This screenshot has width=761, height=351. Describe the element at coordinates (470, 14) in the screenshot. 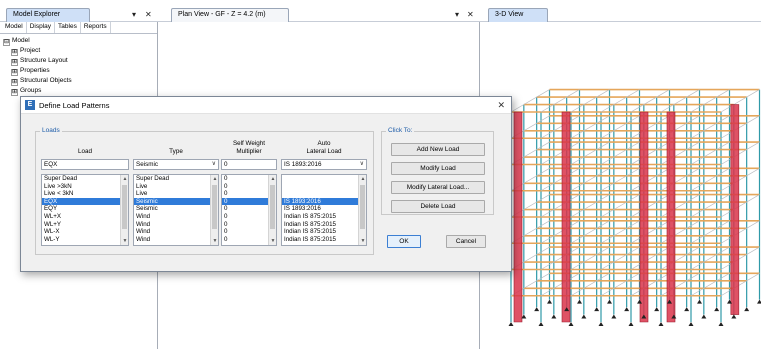

I see `plan-close-icon: ✕` at that location.